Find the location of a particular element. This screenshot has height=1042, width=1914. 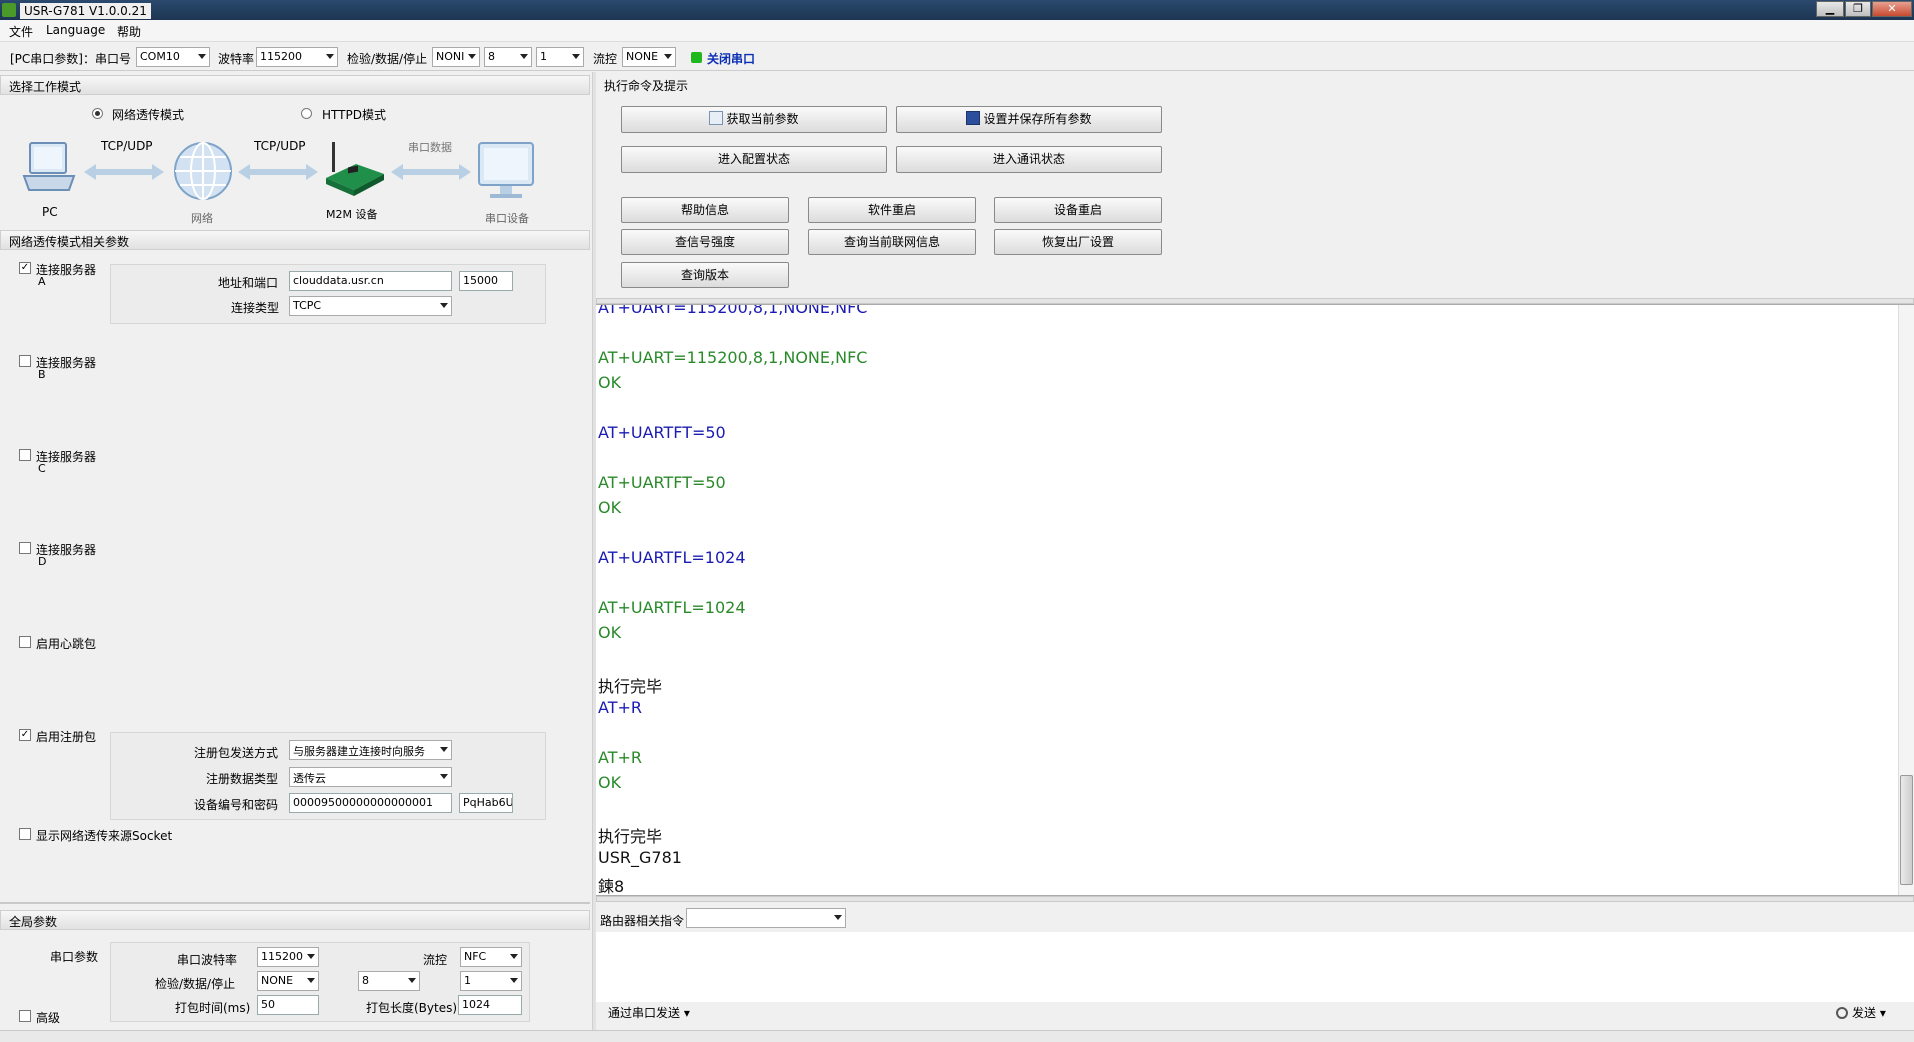

server-a-checkbox: ✓ is located at coordinates (25, 268).